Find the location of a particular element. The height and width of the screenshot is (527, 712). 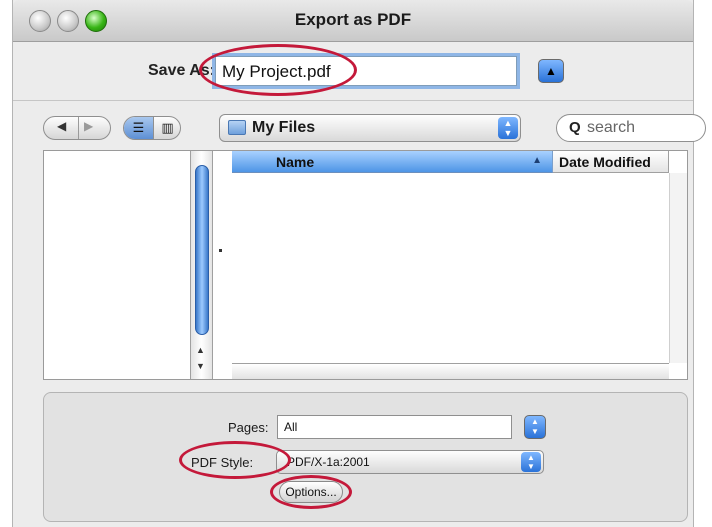

location-label: My Files is located at coordinates (284, 127).